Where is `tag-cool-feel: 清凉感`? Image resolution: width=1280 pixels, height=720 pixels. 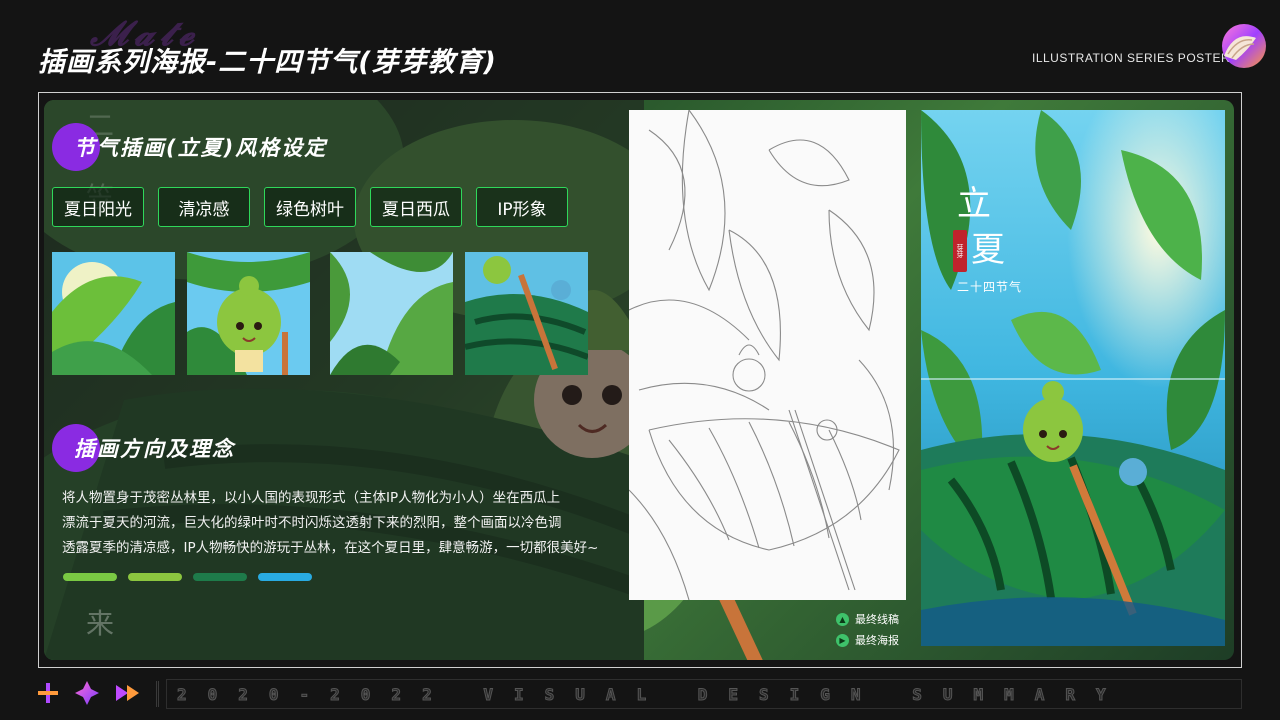 tag-cool-feel: 清凉感 is located at coordinates (204, 207).